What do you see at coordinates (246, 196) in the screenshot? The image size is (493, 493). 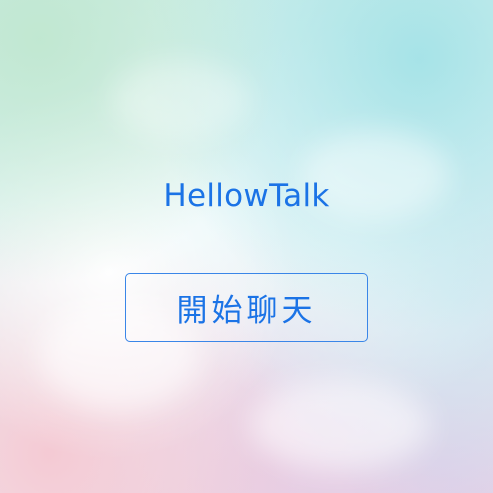 I see `app-title: HellowTalk` at bounding box center [246, 196].